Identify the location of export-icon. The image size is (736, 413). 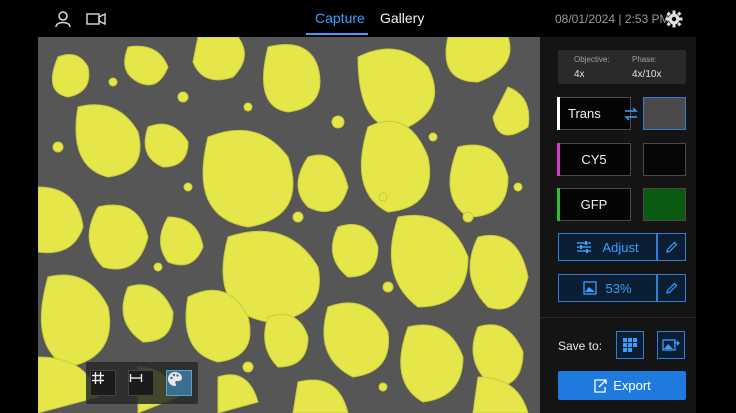
(600, 385).